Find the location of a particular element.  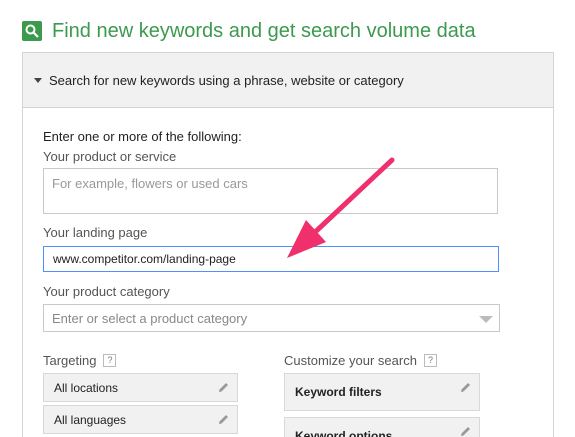

targeting-help-icon: ? is located at coordinates (110, 360).